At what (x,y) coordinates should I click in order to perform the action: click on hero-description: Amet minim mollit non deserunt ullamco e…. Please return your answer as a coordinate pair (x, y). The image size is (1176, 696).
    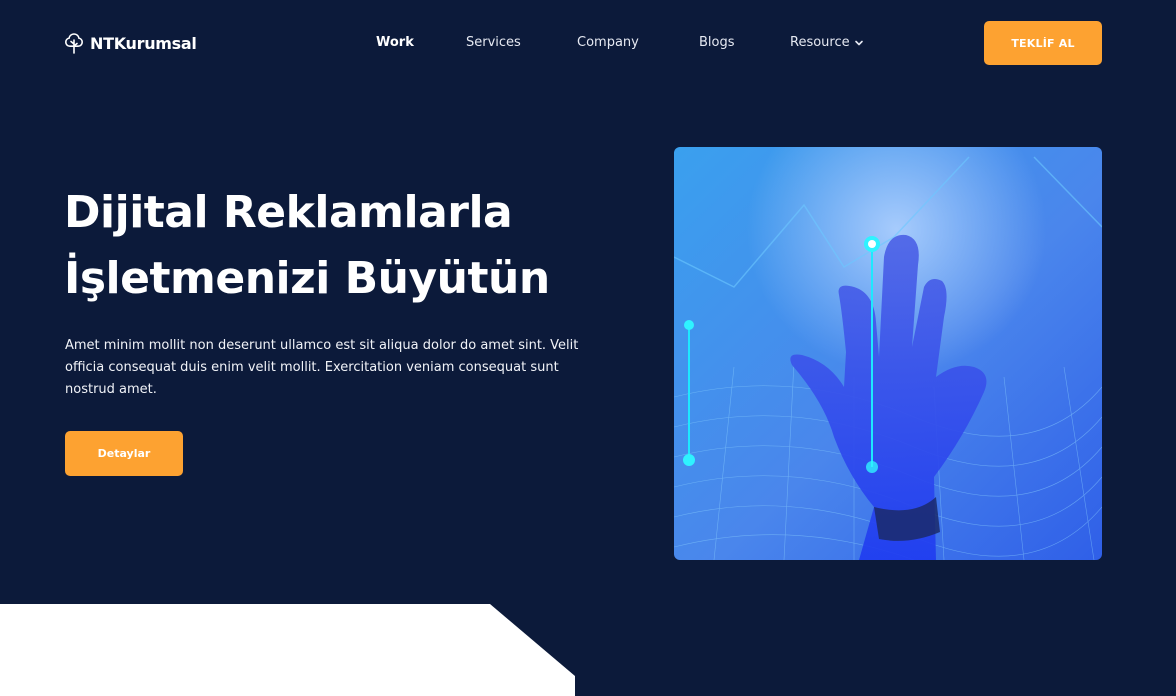
    Looking at the image, I should click on (322, 367).